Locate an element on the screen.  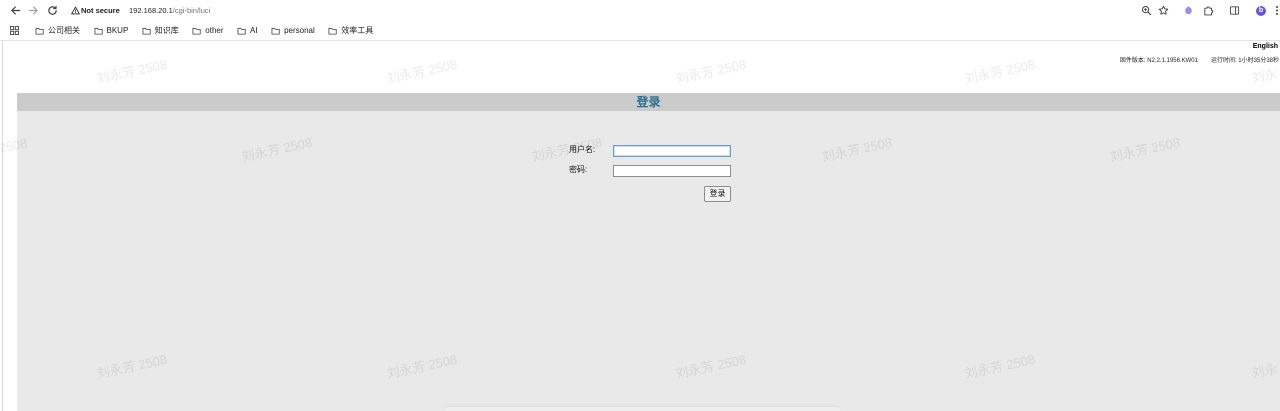
extension-button is located at coordinates (1188, 10).